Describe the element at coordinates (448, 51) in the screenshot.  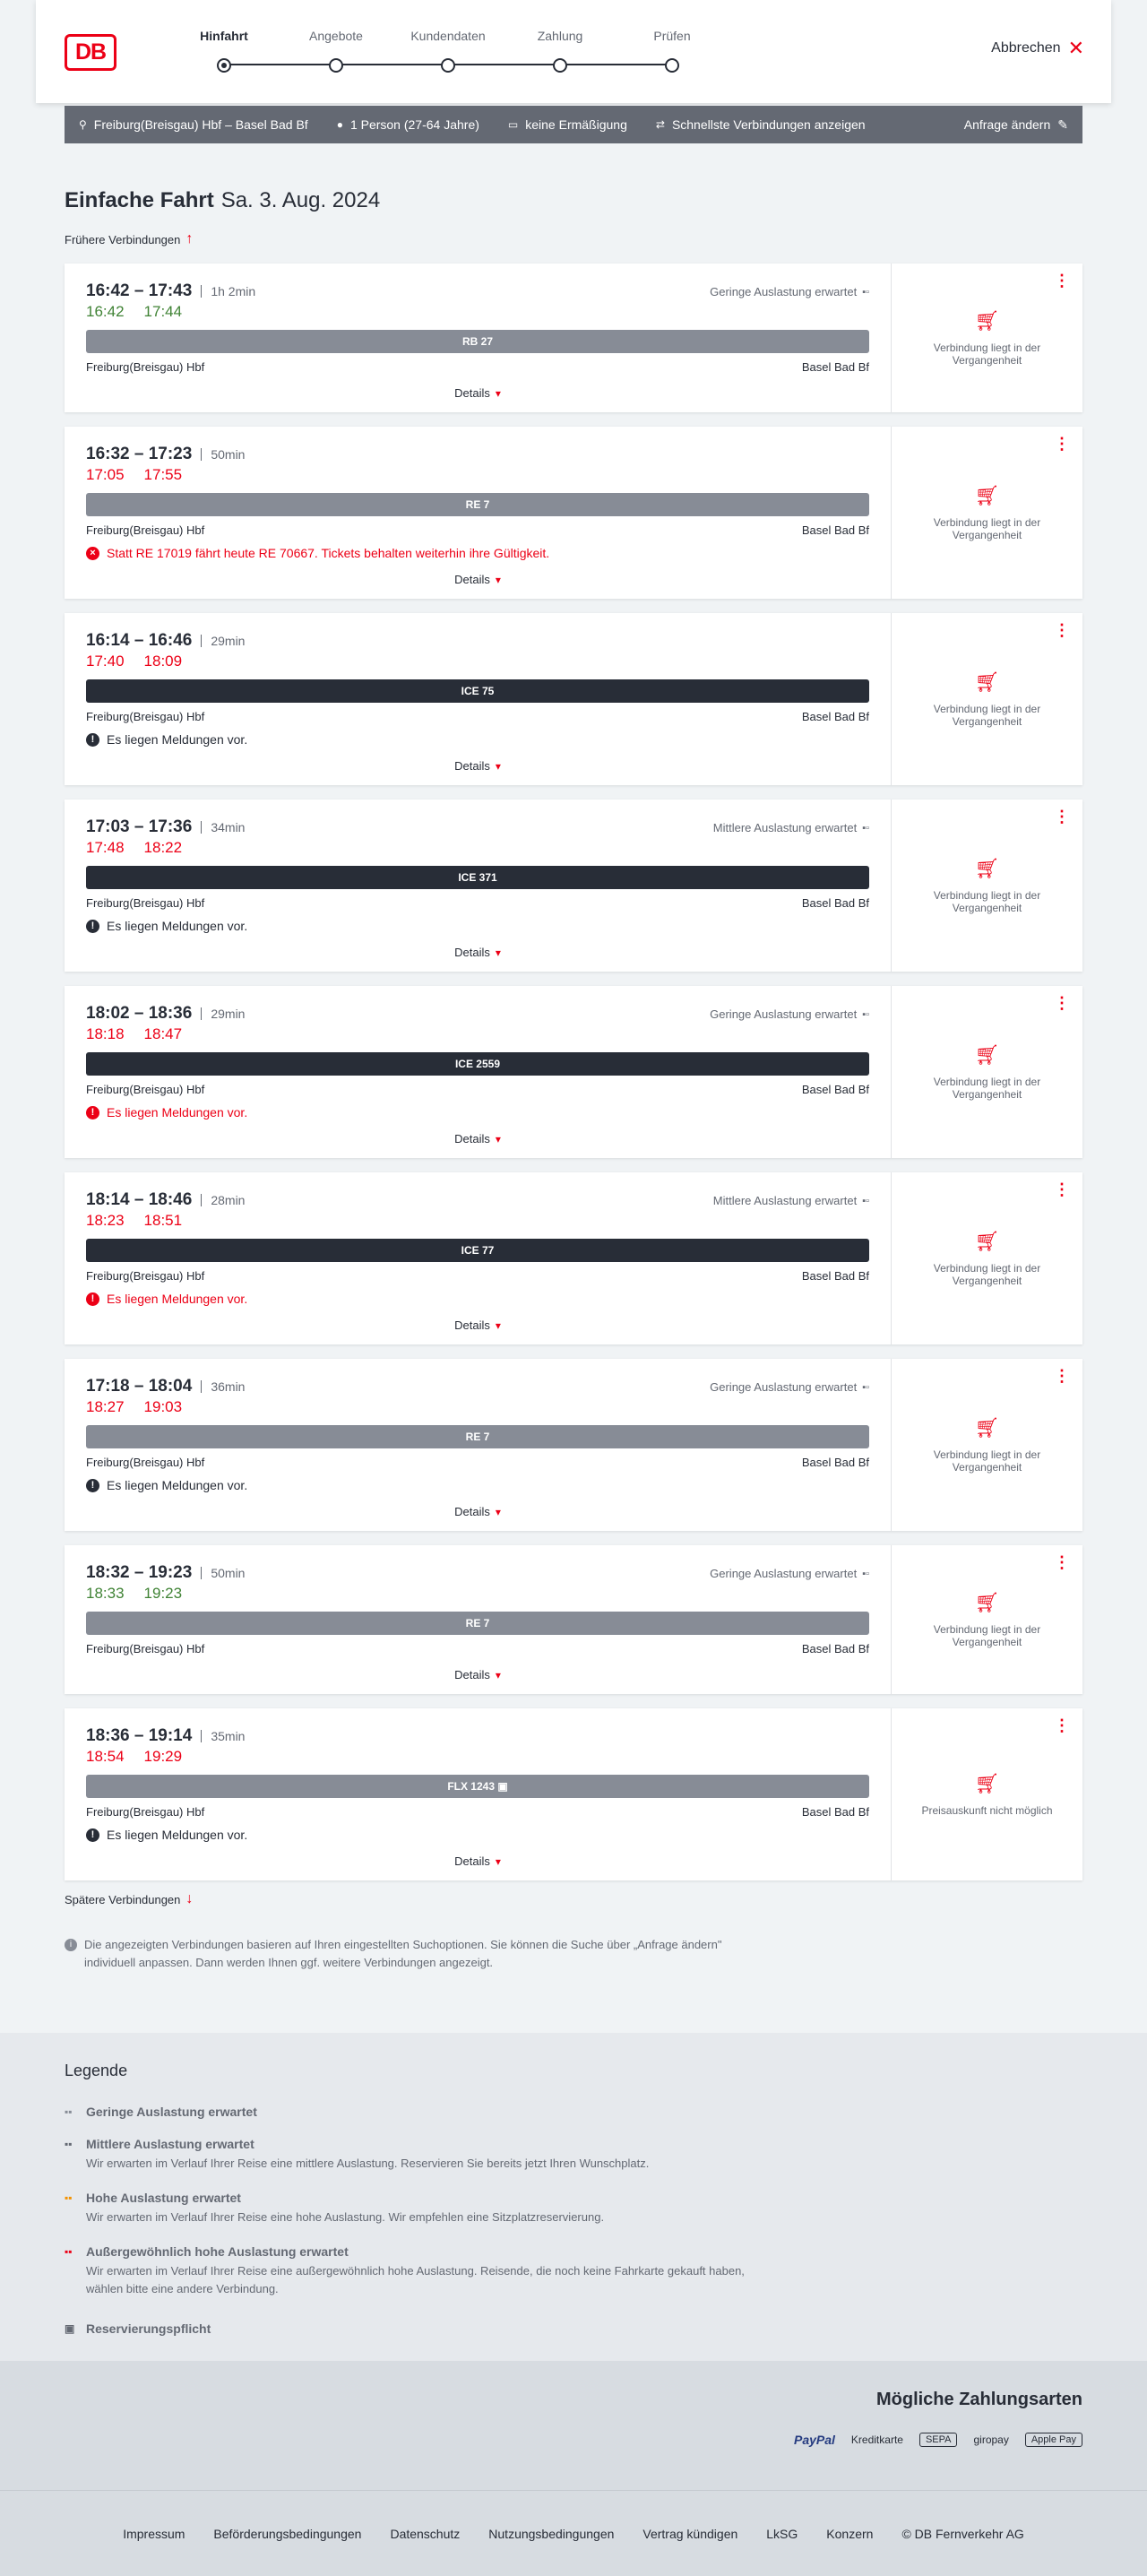
I see `progress-step: Kundendaten` at that location.